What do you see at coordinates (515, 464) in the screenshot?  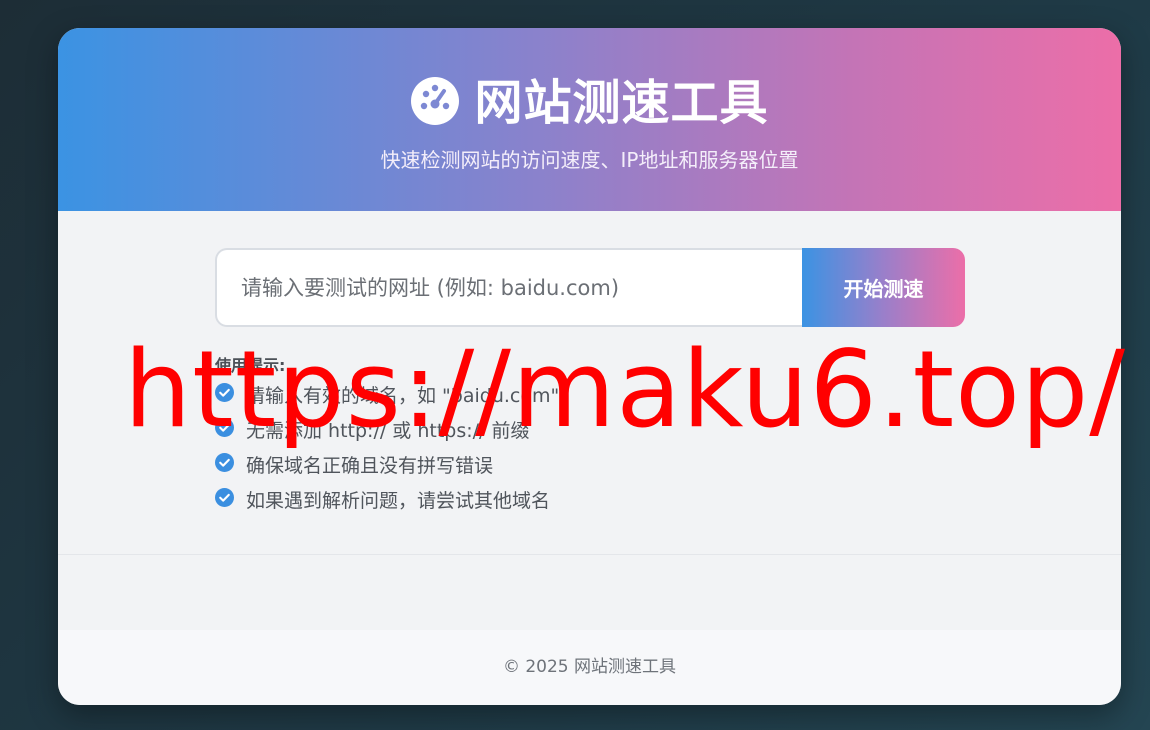 I see `tip-item: 确保域名正确且没有拼写错误` at bounding box center [515, 464].